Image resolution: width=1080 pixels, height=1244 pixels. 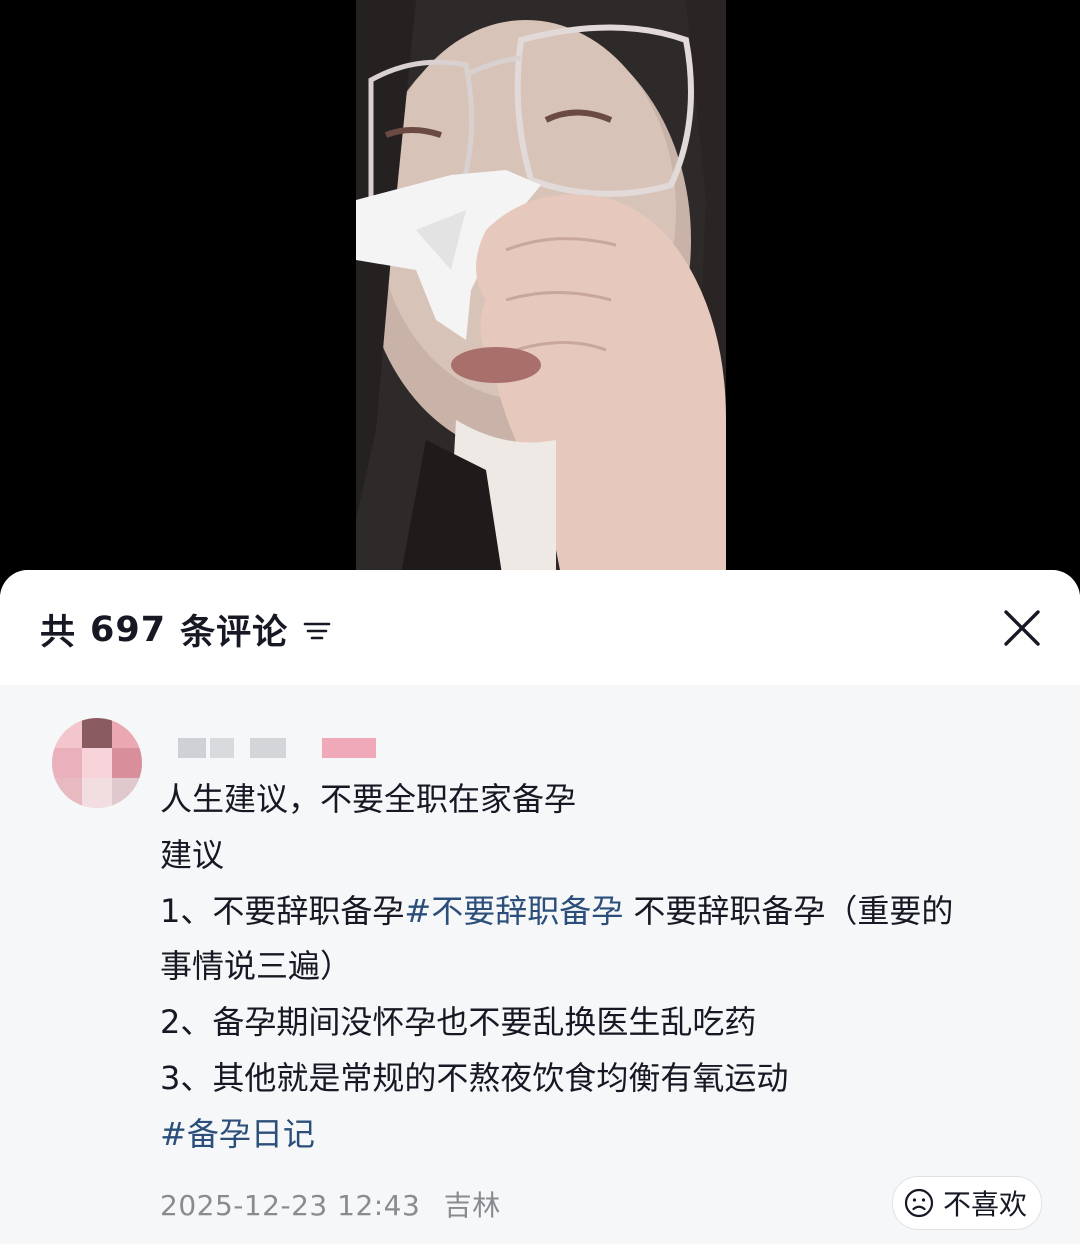 What do you see at coordinates (58, 633) in the screenshot?
I see `comment-count-prefix: 共` at bounding box center [58, 633].